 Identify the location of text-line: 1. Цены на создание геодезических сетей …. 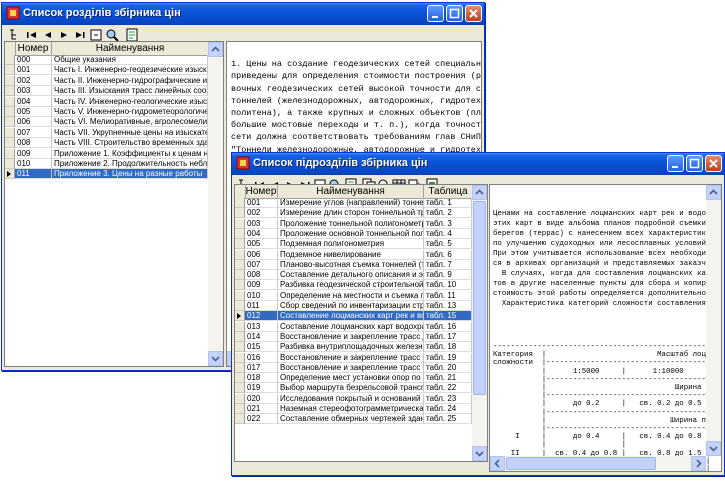
(356, 64).